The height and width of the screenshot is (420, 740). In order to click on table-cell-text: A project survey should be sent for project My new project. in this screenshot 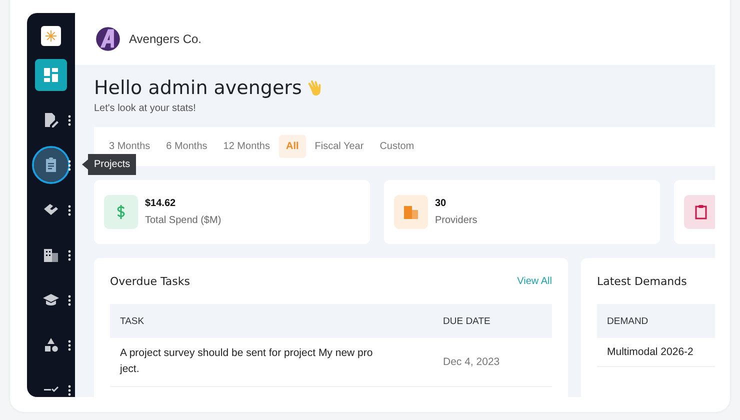, I will do `click(247, 361)`.